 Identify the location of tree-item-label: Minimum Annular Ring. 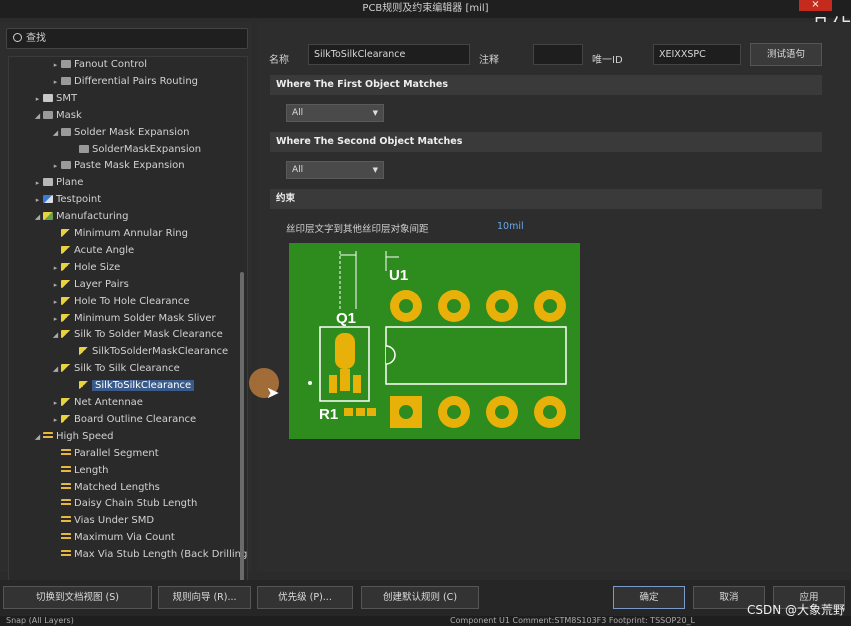
(131, 233).